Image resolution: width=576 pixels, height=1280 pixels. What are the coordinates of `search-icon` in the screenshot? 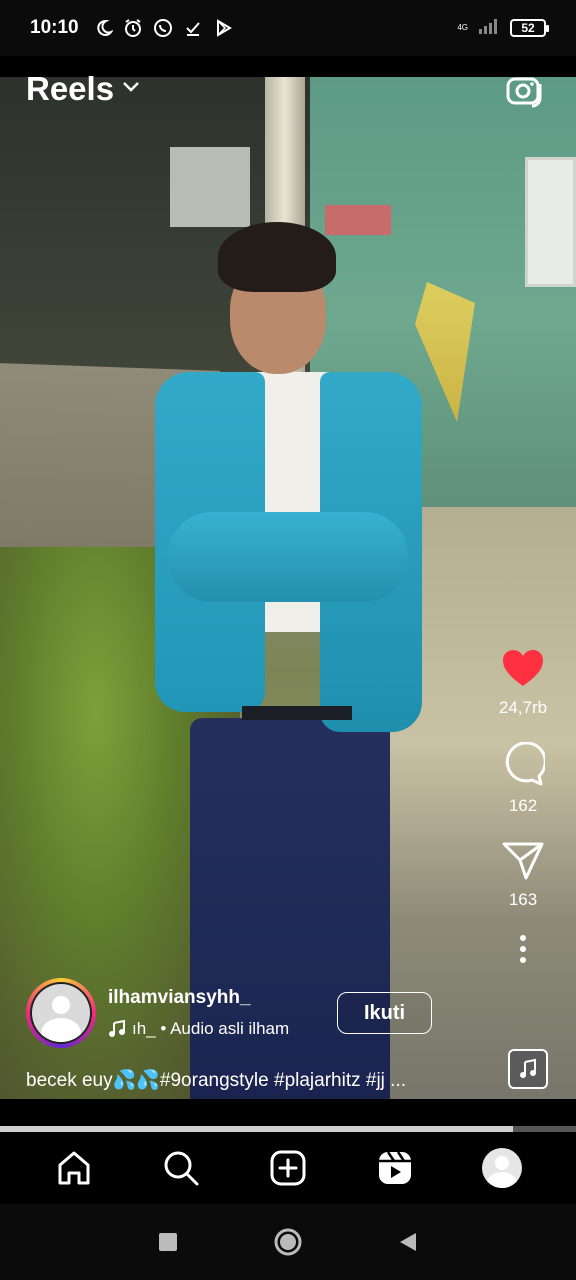 It's located at (181, 1168).